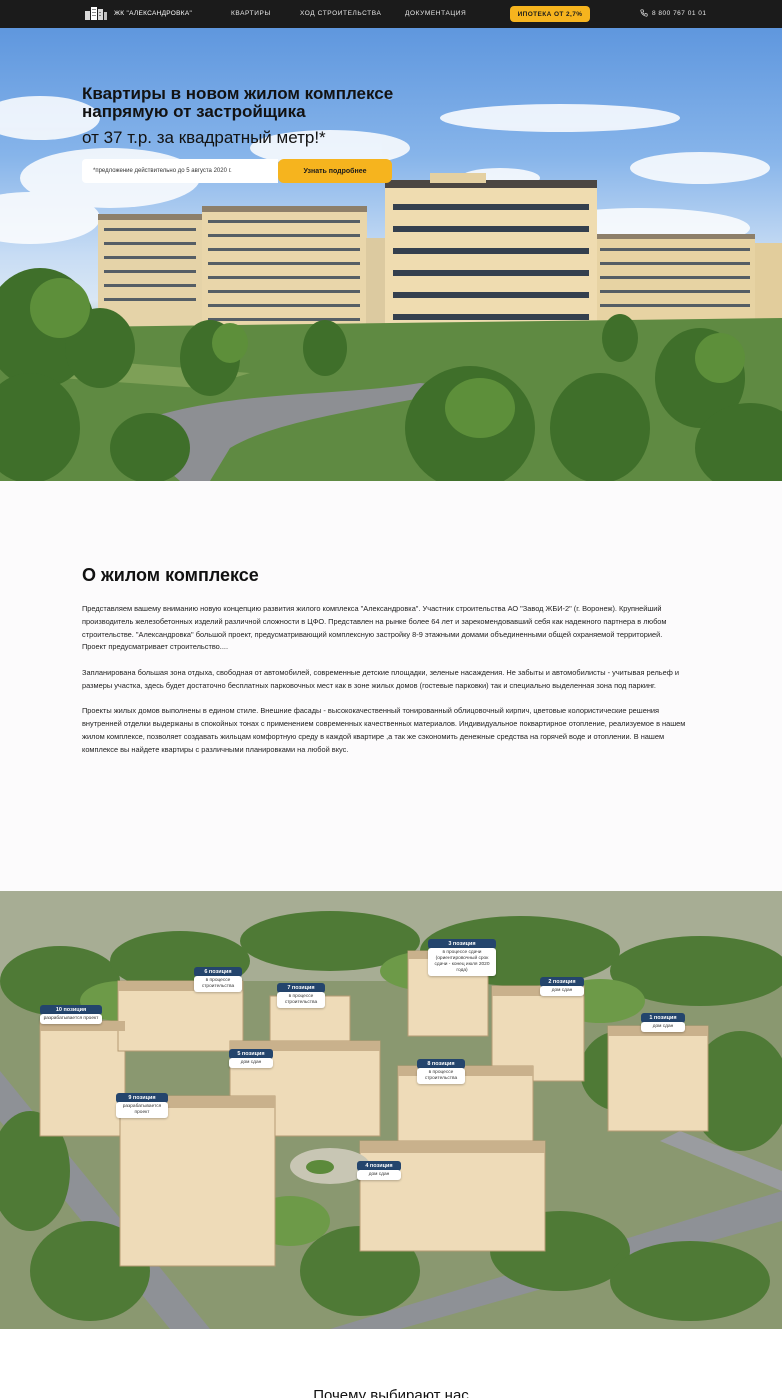 Image resolution: width=782 pixels, height=1398 pixels. Describe the element at coordinates (391, 1392) in the screenshot. I see `why-us-title: Почему выбирают нас` at that location.